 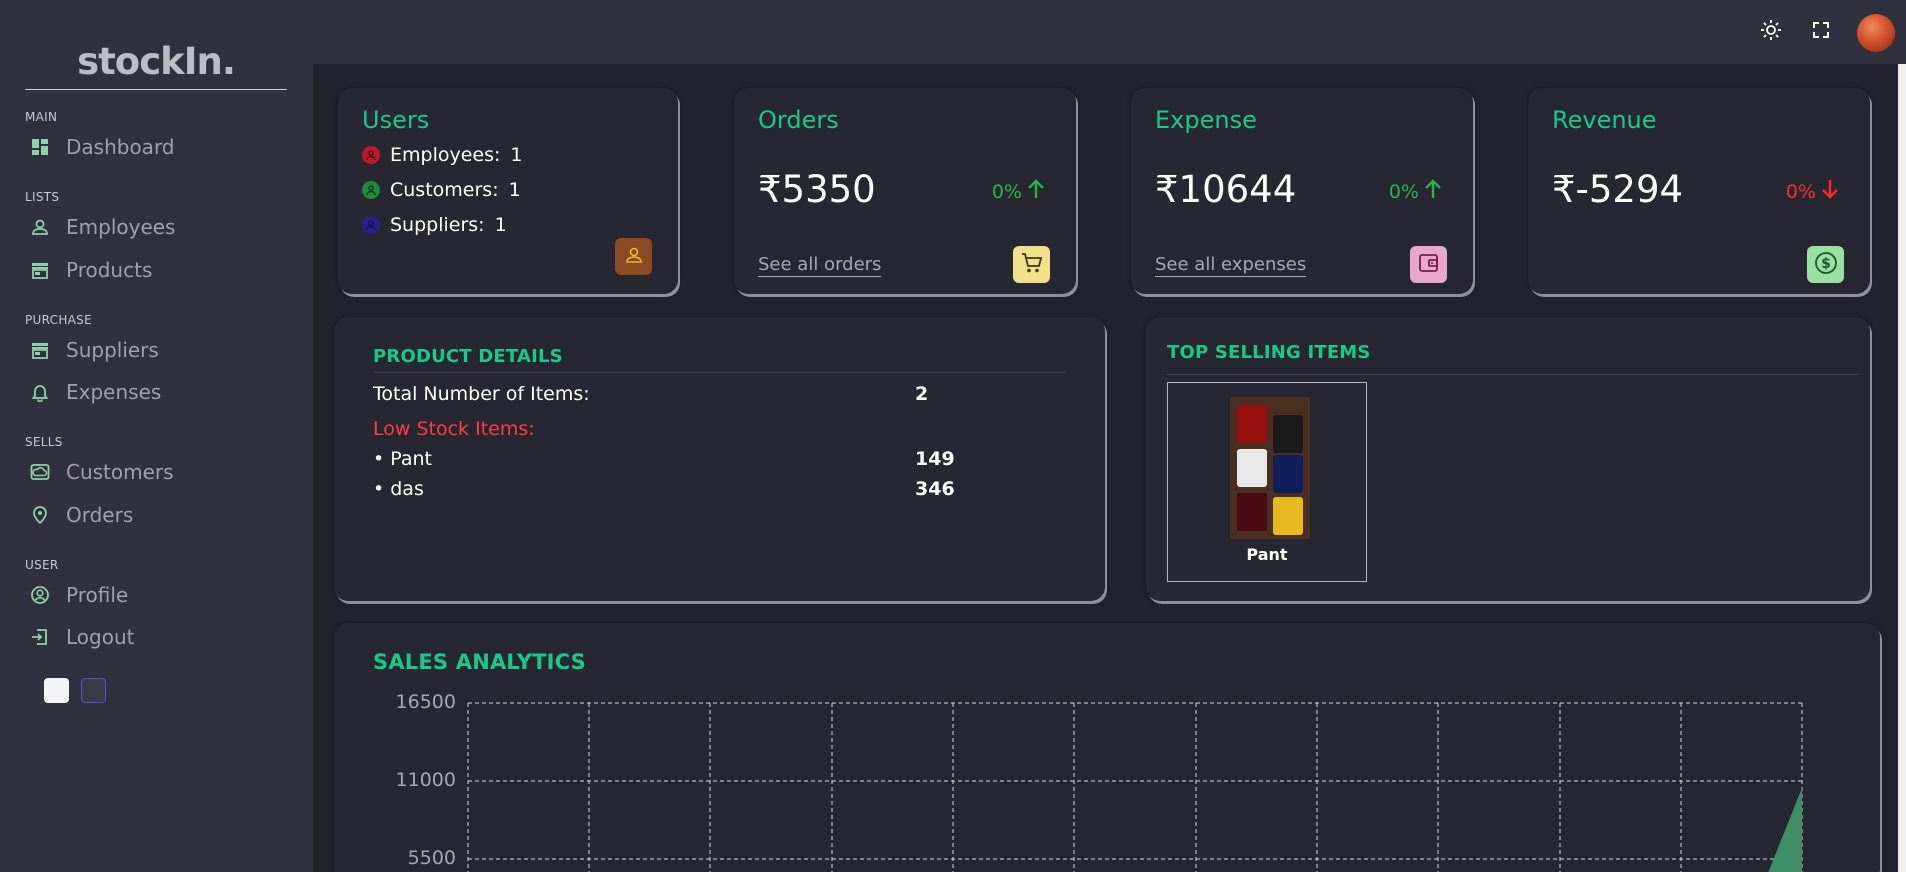 I want to click on sidebar-item-label: Products, so click(x=109, y=270).